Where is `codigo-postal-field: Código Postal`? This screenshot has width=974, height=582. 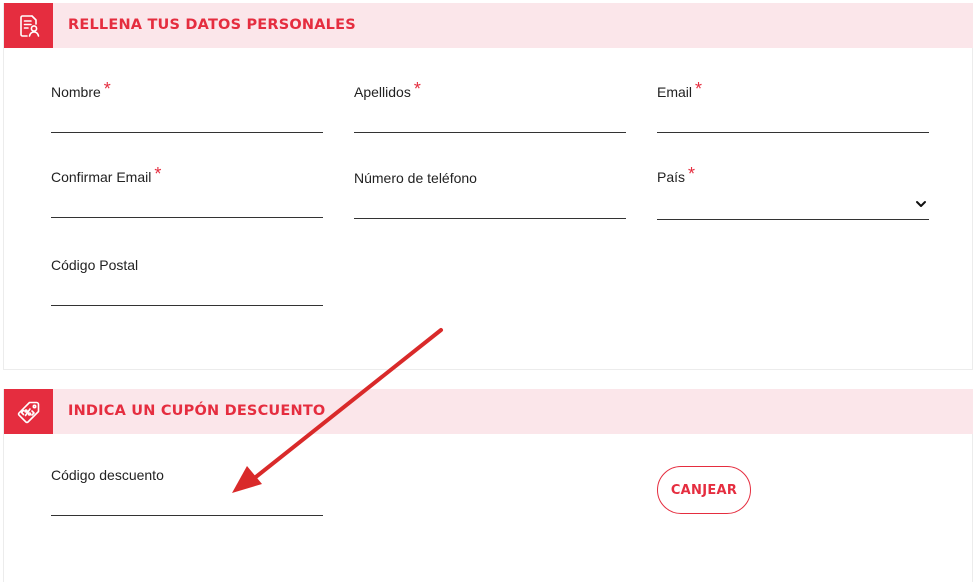
codigo-postal-field: Código Postal is located at coordinates (187, 281).